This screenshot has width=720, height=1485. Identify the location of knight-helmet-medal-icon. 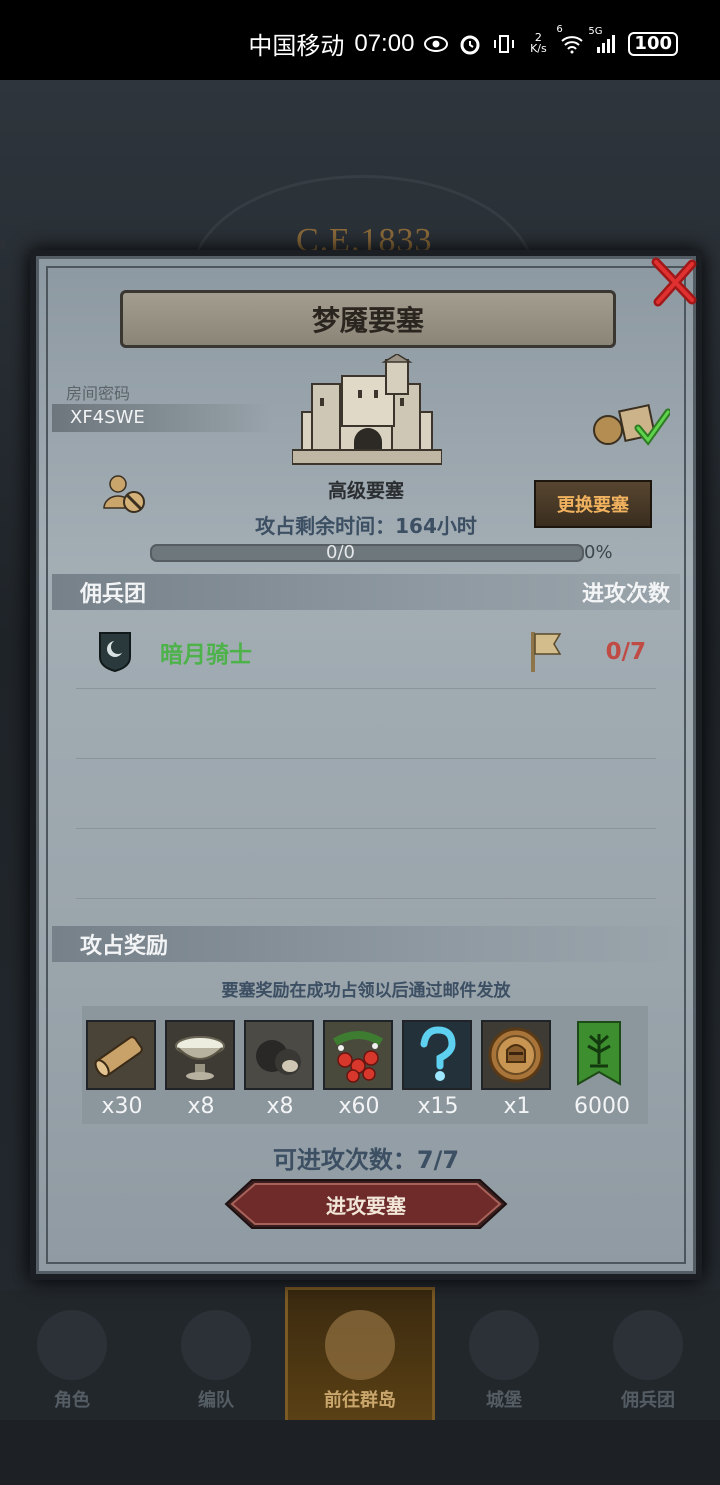
(516, 1055).